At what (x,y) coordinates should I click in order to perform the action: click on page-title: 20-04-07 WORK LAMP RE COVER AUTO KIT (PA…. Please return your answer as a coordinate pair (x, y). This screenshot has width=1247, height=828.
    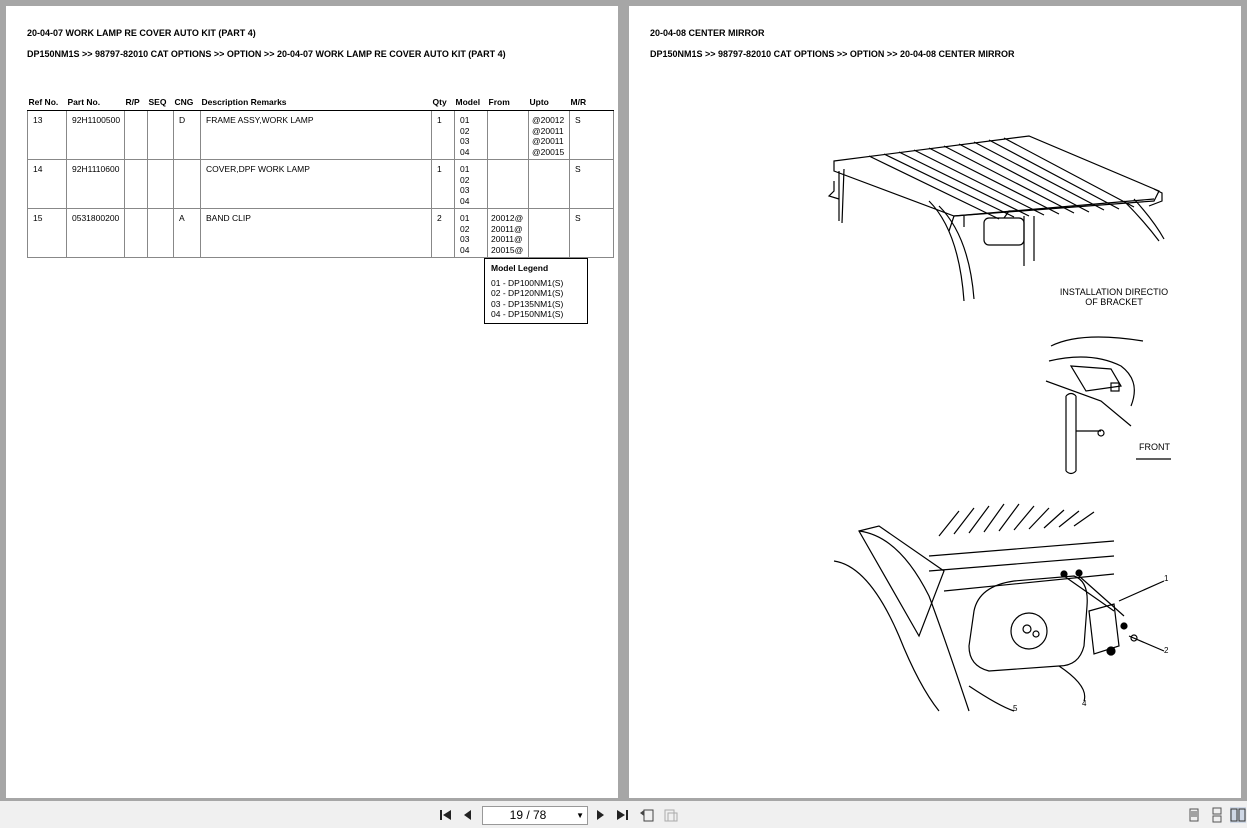
    Looking at the image, I should click on (141, 33).